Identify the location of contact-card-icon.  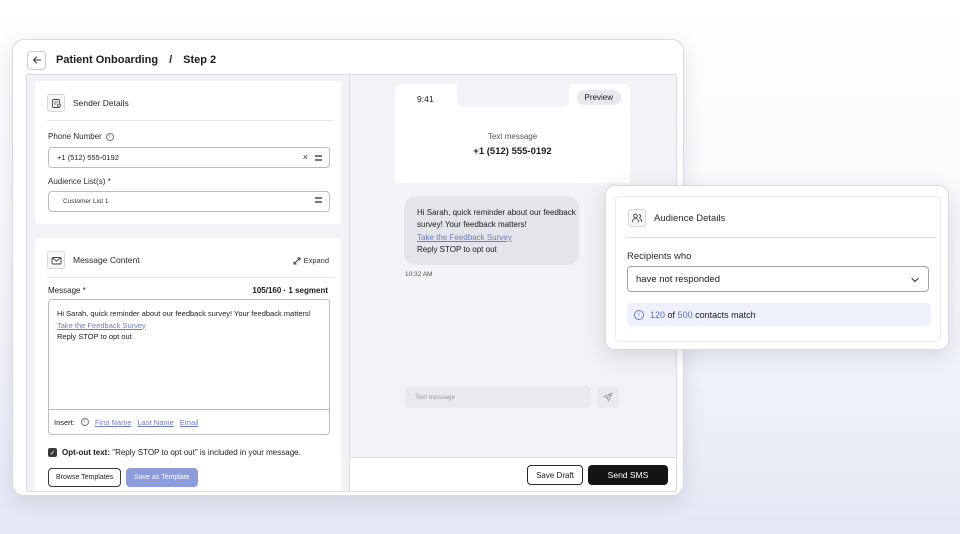
(56, 103).